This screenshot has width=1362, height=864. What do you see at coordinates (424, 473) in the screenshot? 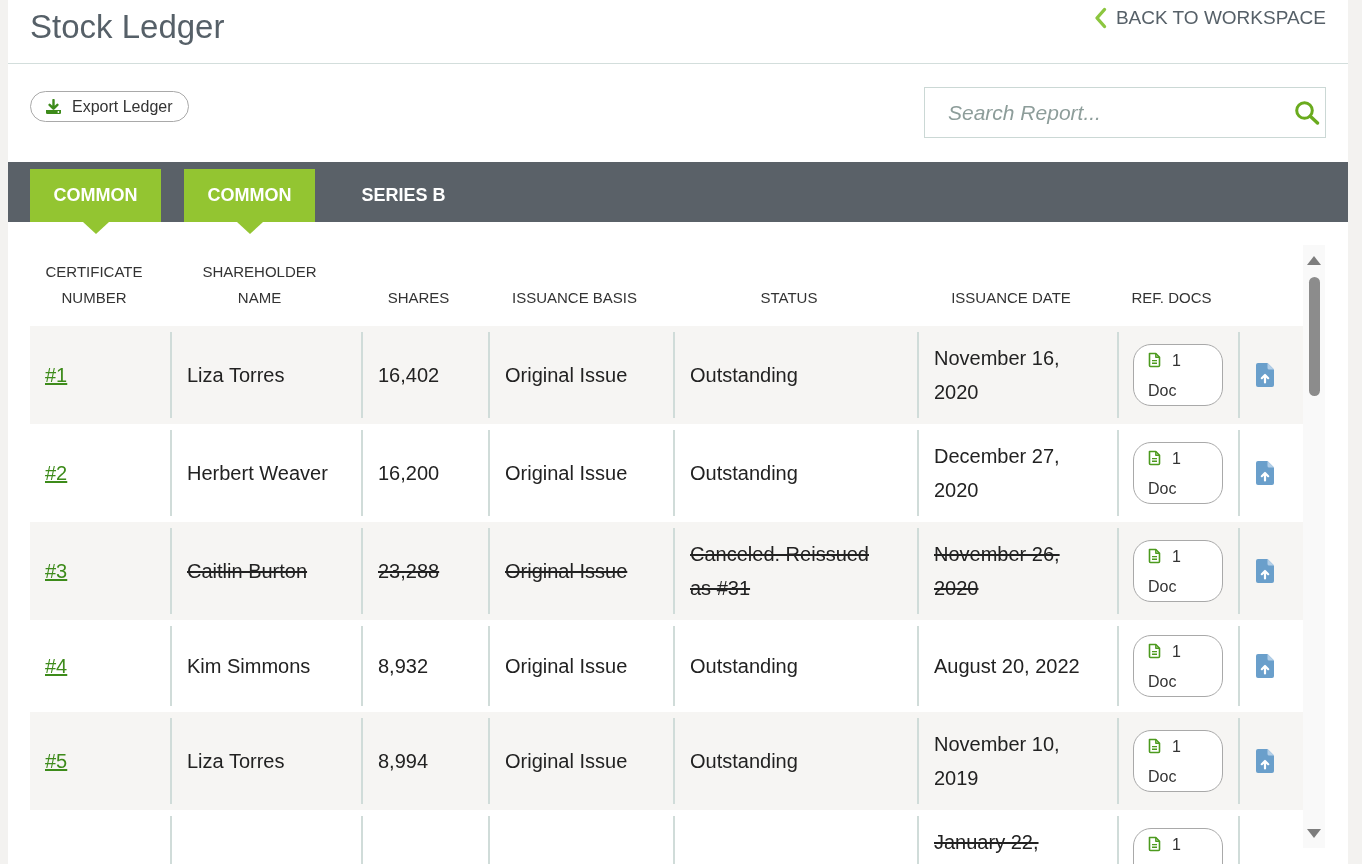
I see `shares-cell: 16,200` at bounding box center [424, 473].